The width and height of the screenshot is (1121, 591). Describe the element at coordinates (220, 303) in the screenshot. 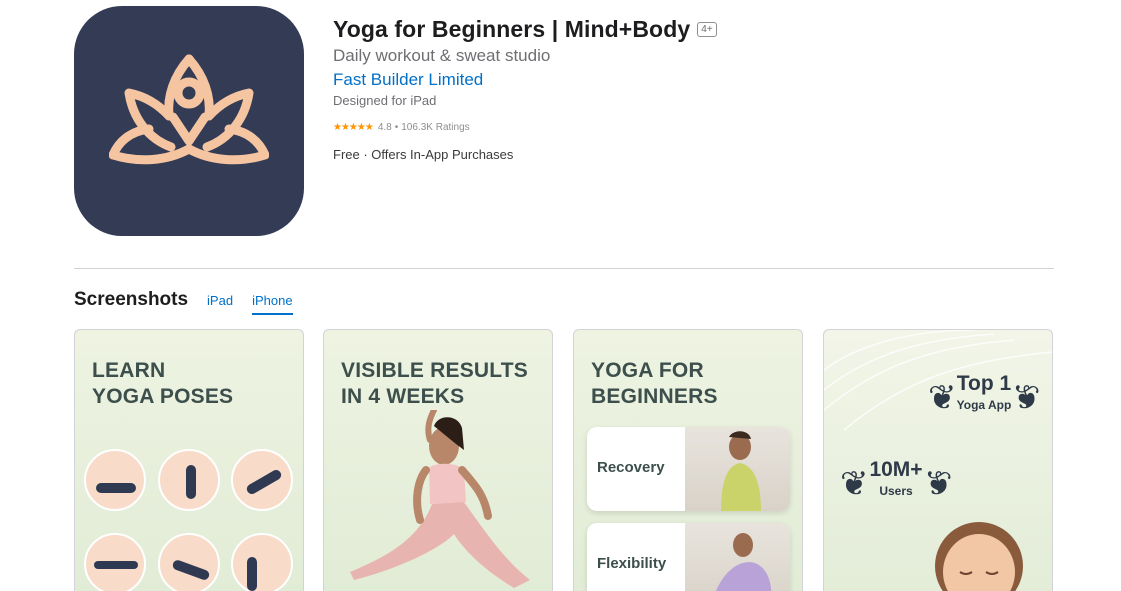

I see `tab-ipad: iPad` at that location.